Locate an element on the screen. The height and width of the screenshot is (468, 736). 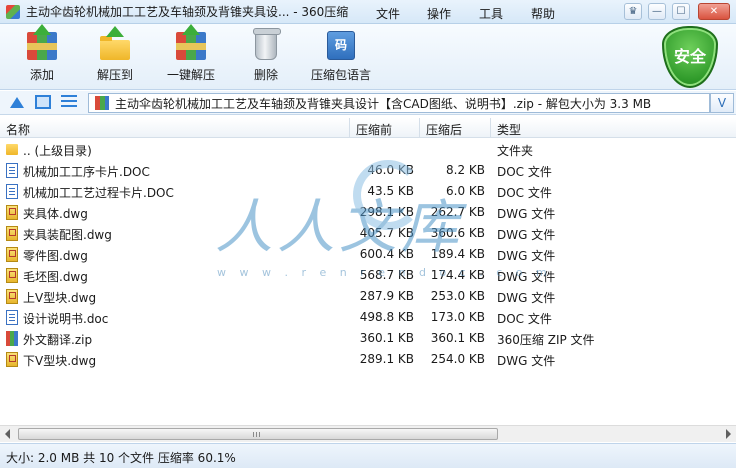
list-item: 夹具装配图.dwg 405.7 KB 360.6 KB DWG 文件 is located at coordinates (368, 233).